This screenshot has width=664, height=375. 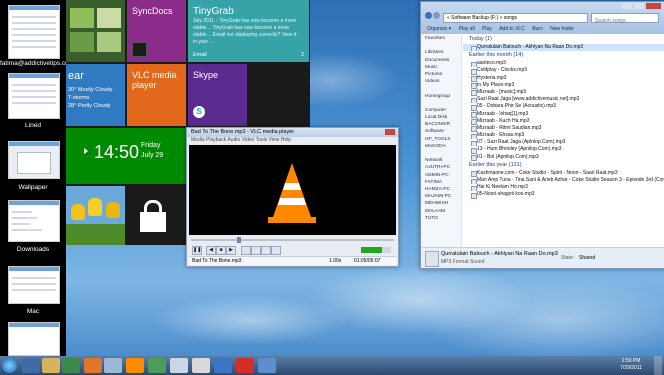 What do you see at coordinates (441, 81) in the screenshot?
I see `nav-item: Videos` at bounding box center [441, 81].